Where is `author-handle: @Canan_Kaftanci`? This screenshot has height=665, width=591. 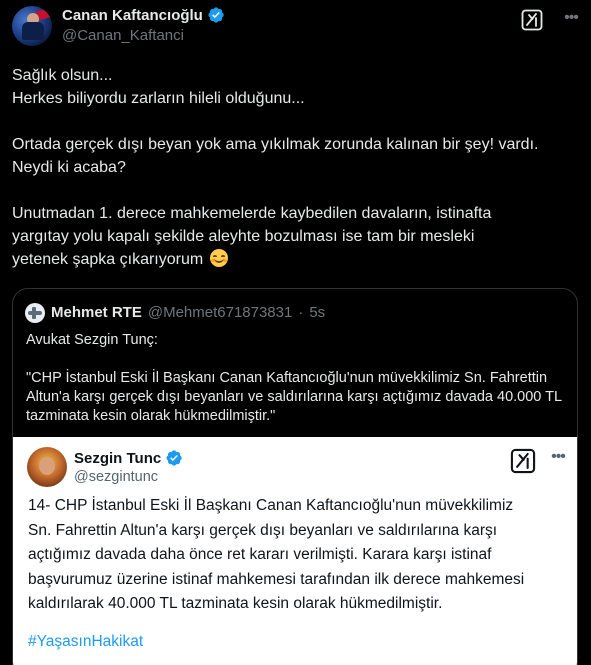 author-handle: @Canan_Kaftanci is located at coordinates (123, 35).